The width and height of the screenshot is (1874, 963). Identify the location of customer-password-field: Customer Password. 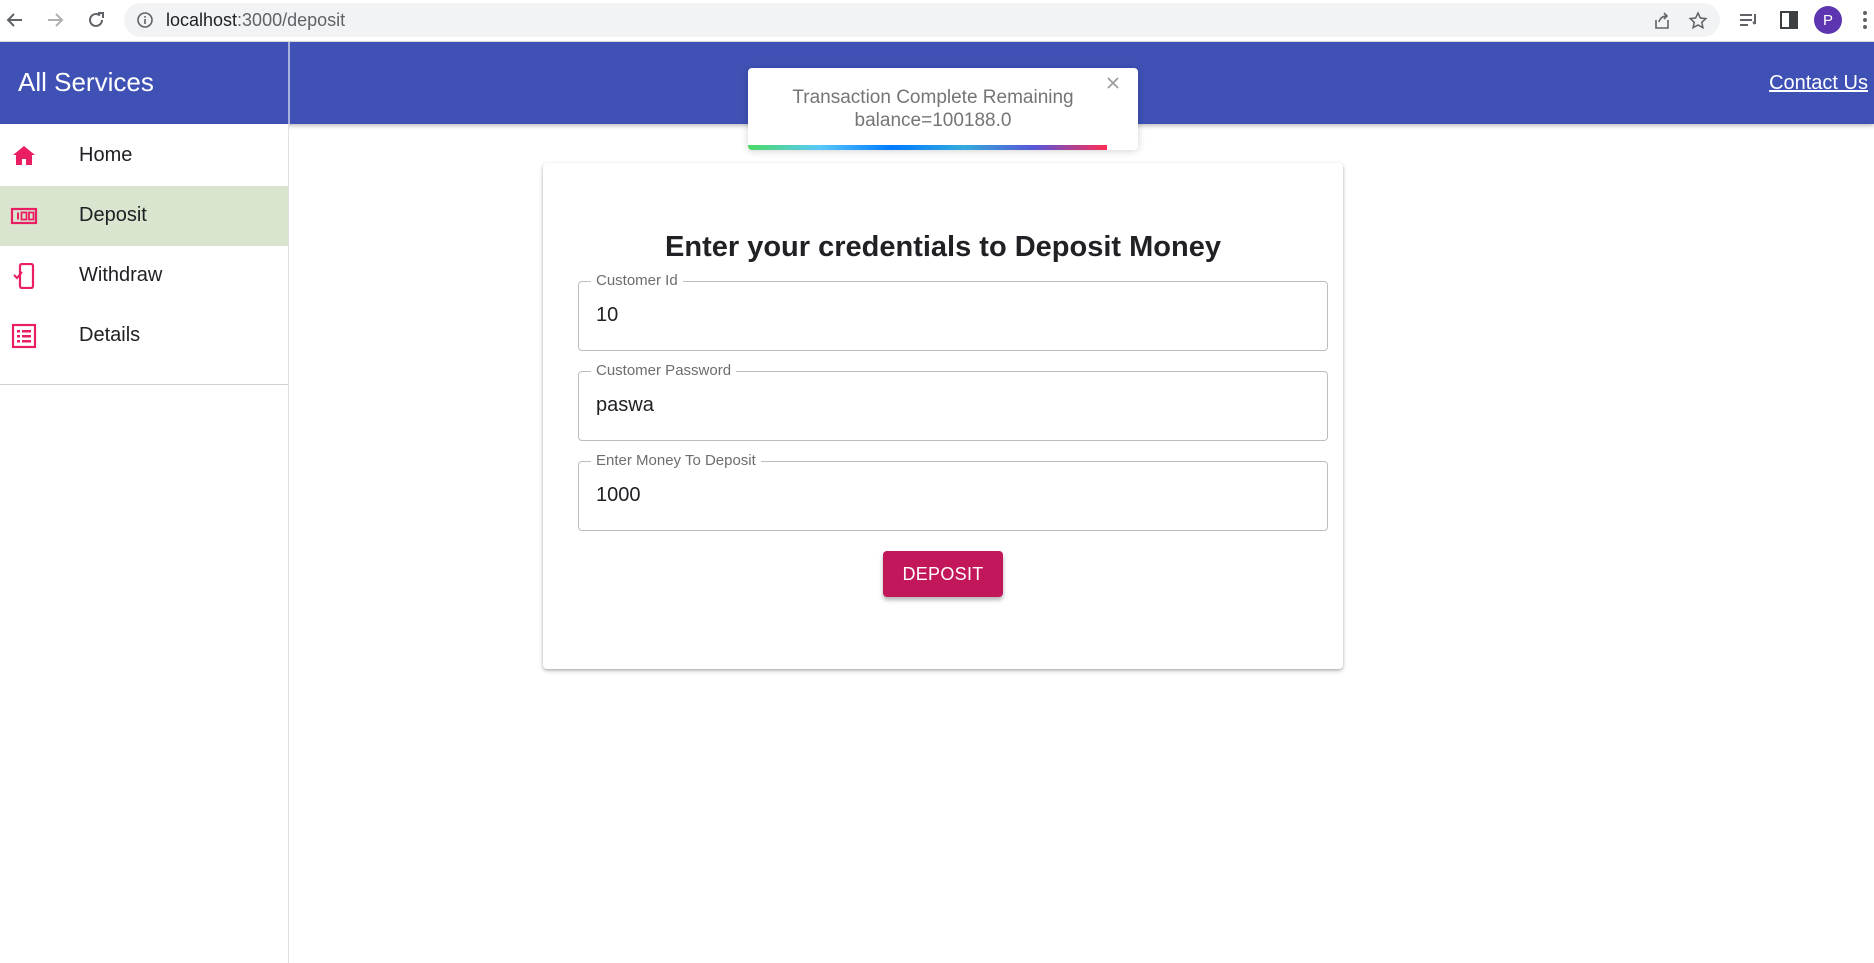
(953, 401).